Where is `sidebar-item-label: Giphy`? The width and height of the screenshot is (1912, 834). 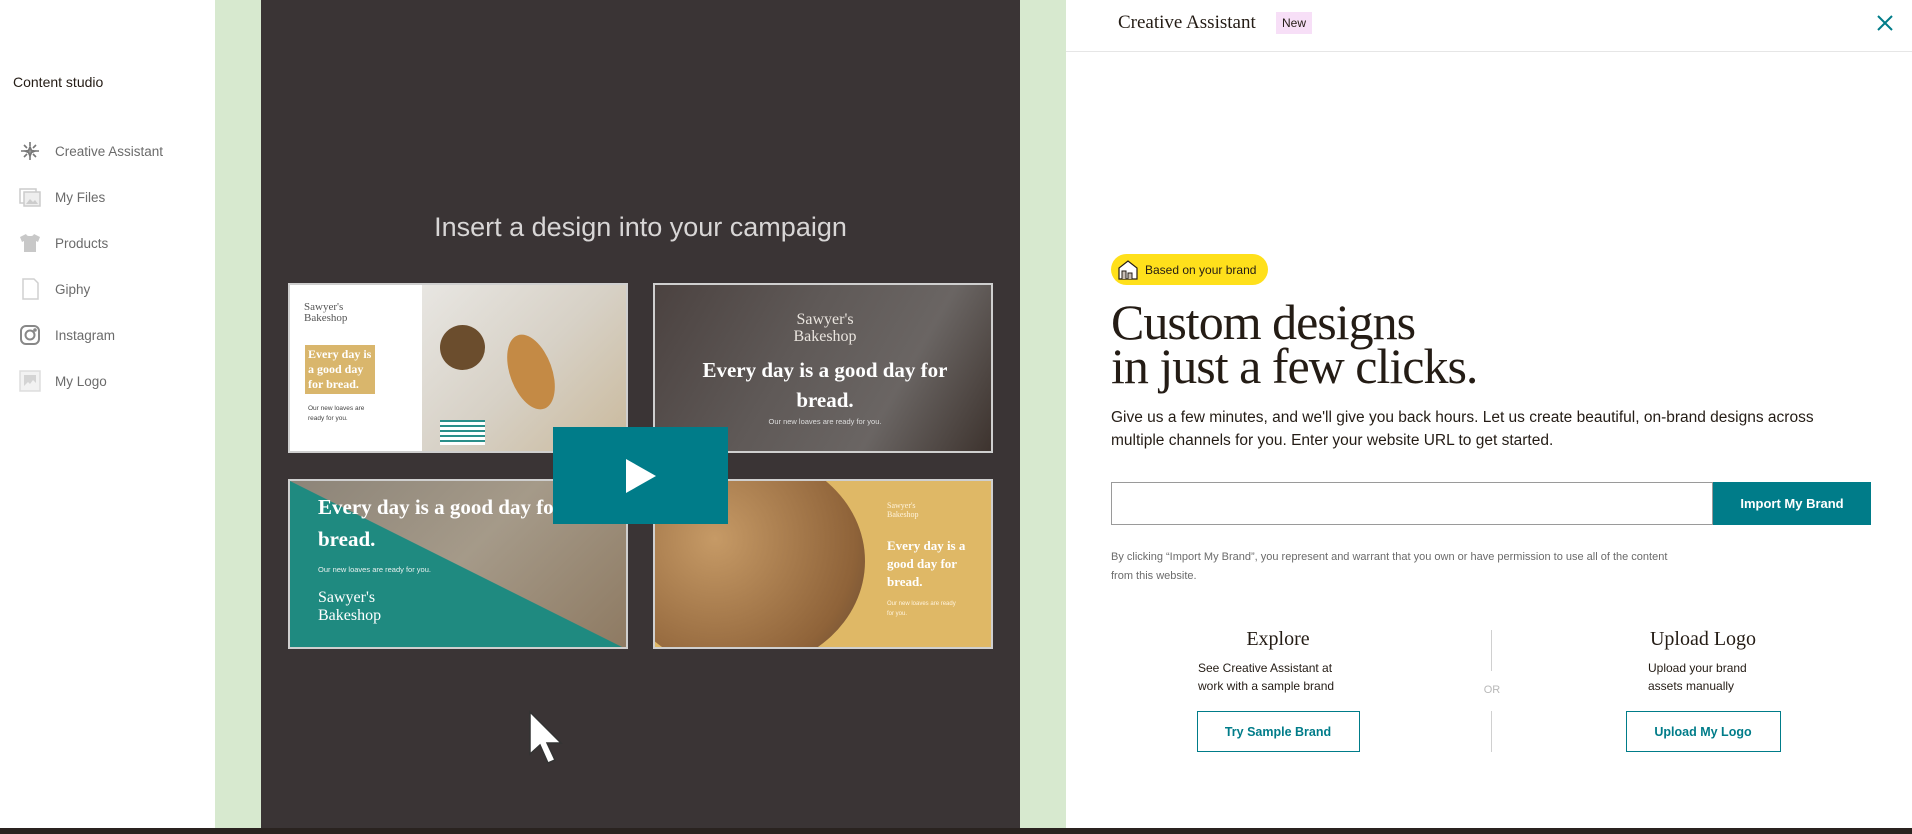
sidebar-item-label: Giphy is located at coordinates (73, 289).